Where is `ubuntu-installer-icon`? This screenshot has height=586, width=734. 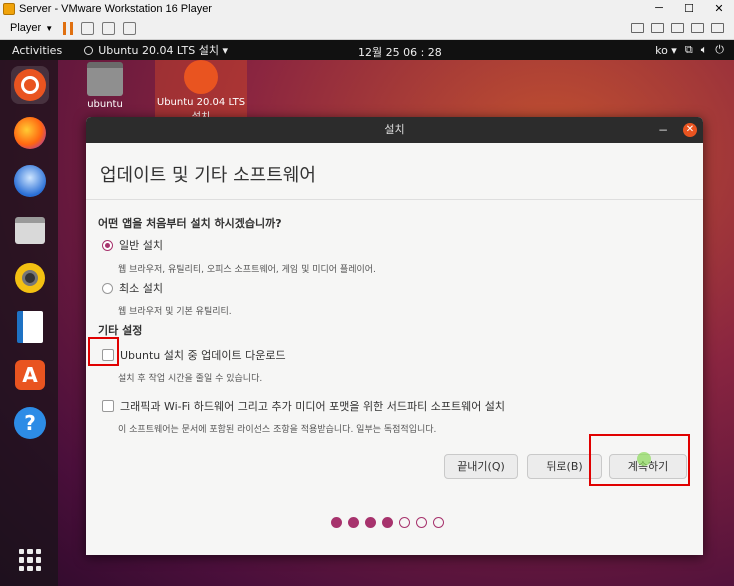 ubuntu-installer-icon is located at coordinates (30, 85).